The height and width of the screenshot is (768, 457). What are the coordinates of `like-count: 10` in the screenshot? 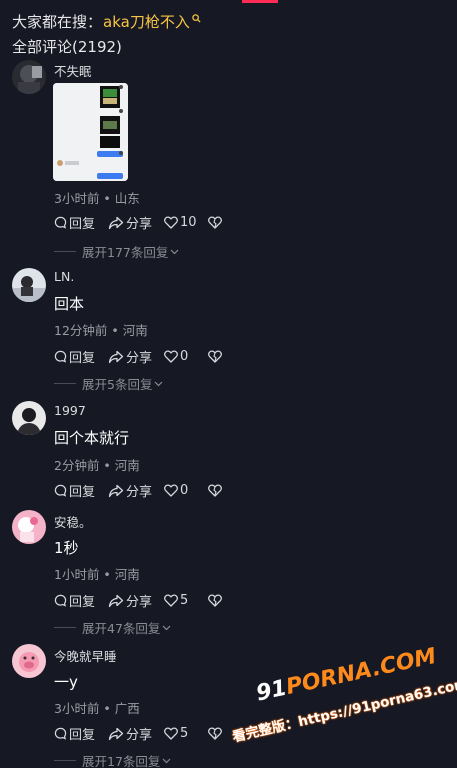 It's located at (188, 222).